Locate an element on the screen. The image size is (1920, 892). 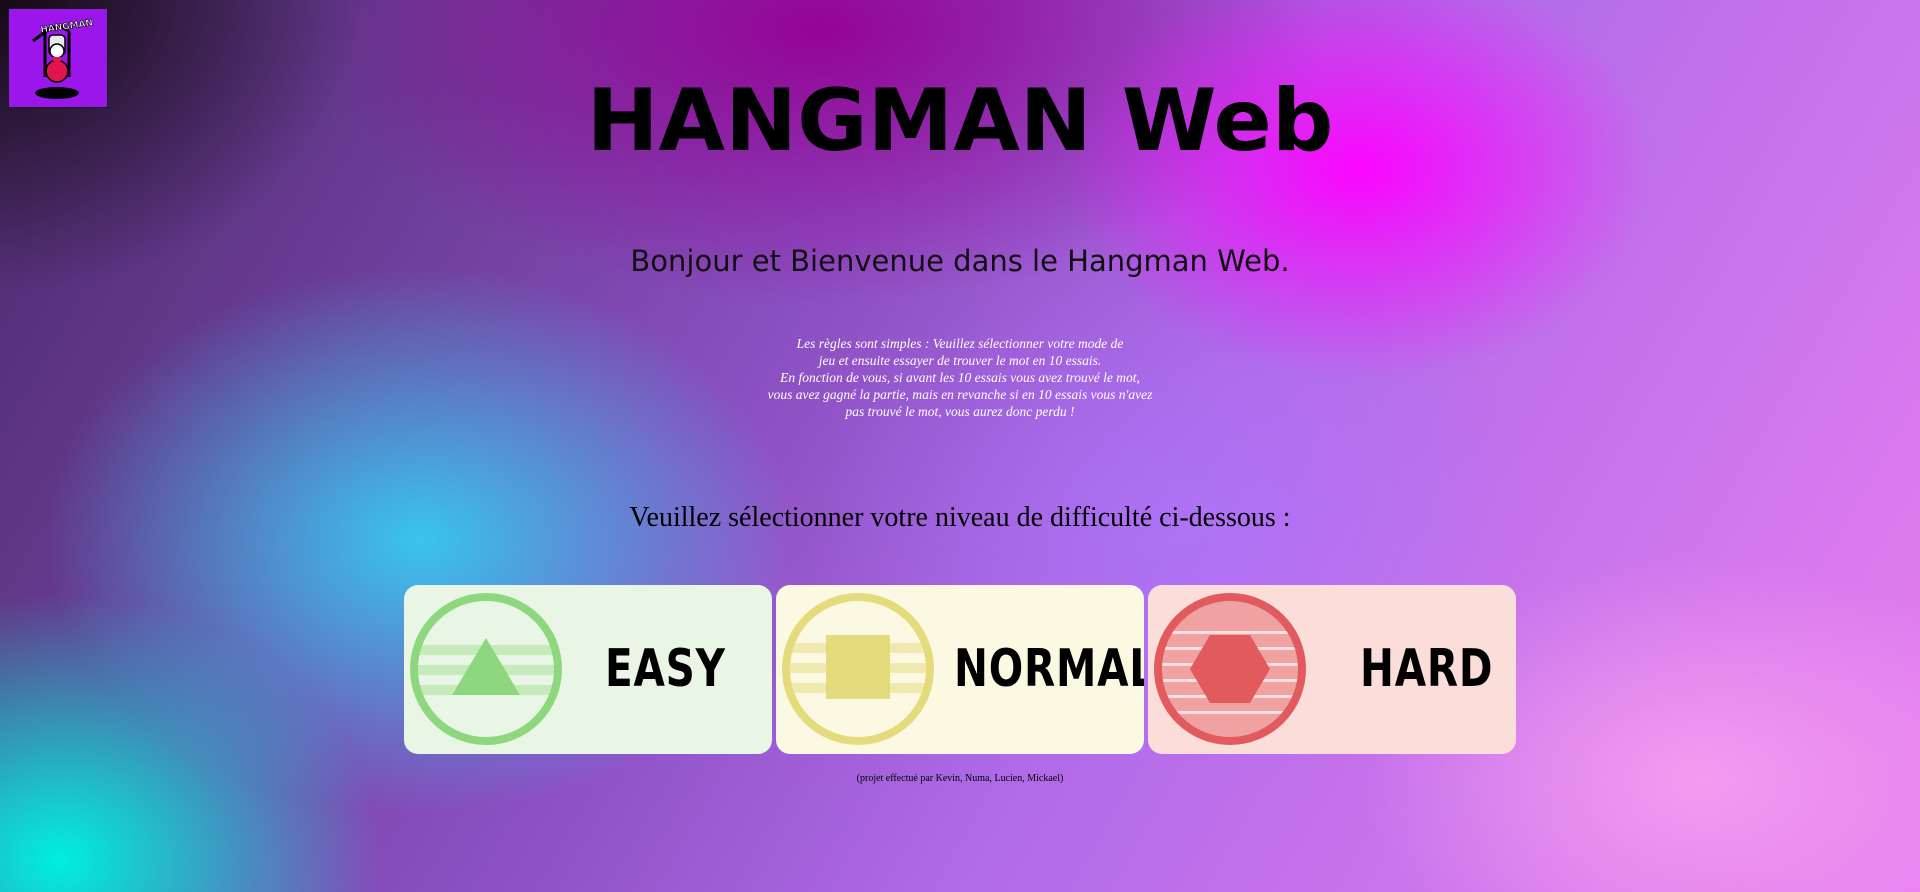
square-icon is located at coordinates (858, 669).